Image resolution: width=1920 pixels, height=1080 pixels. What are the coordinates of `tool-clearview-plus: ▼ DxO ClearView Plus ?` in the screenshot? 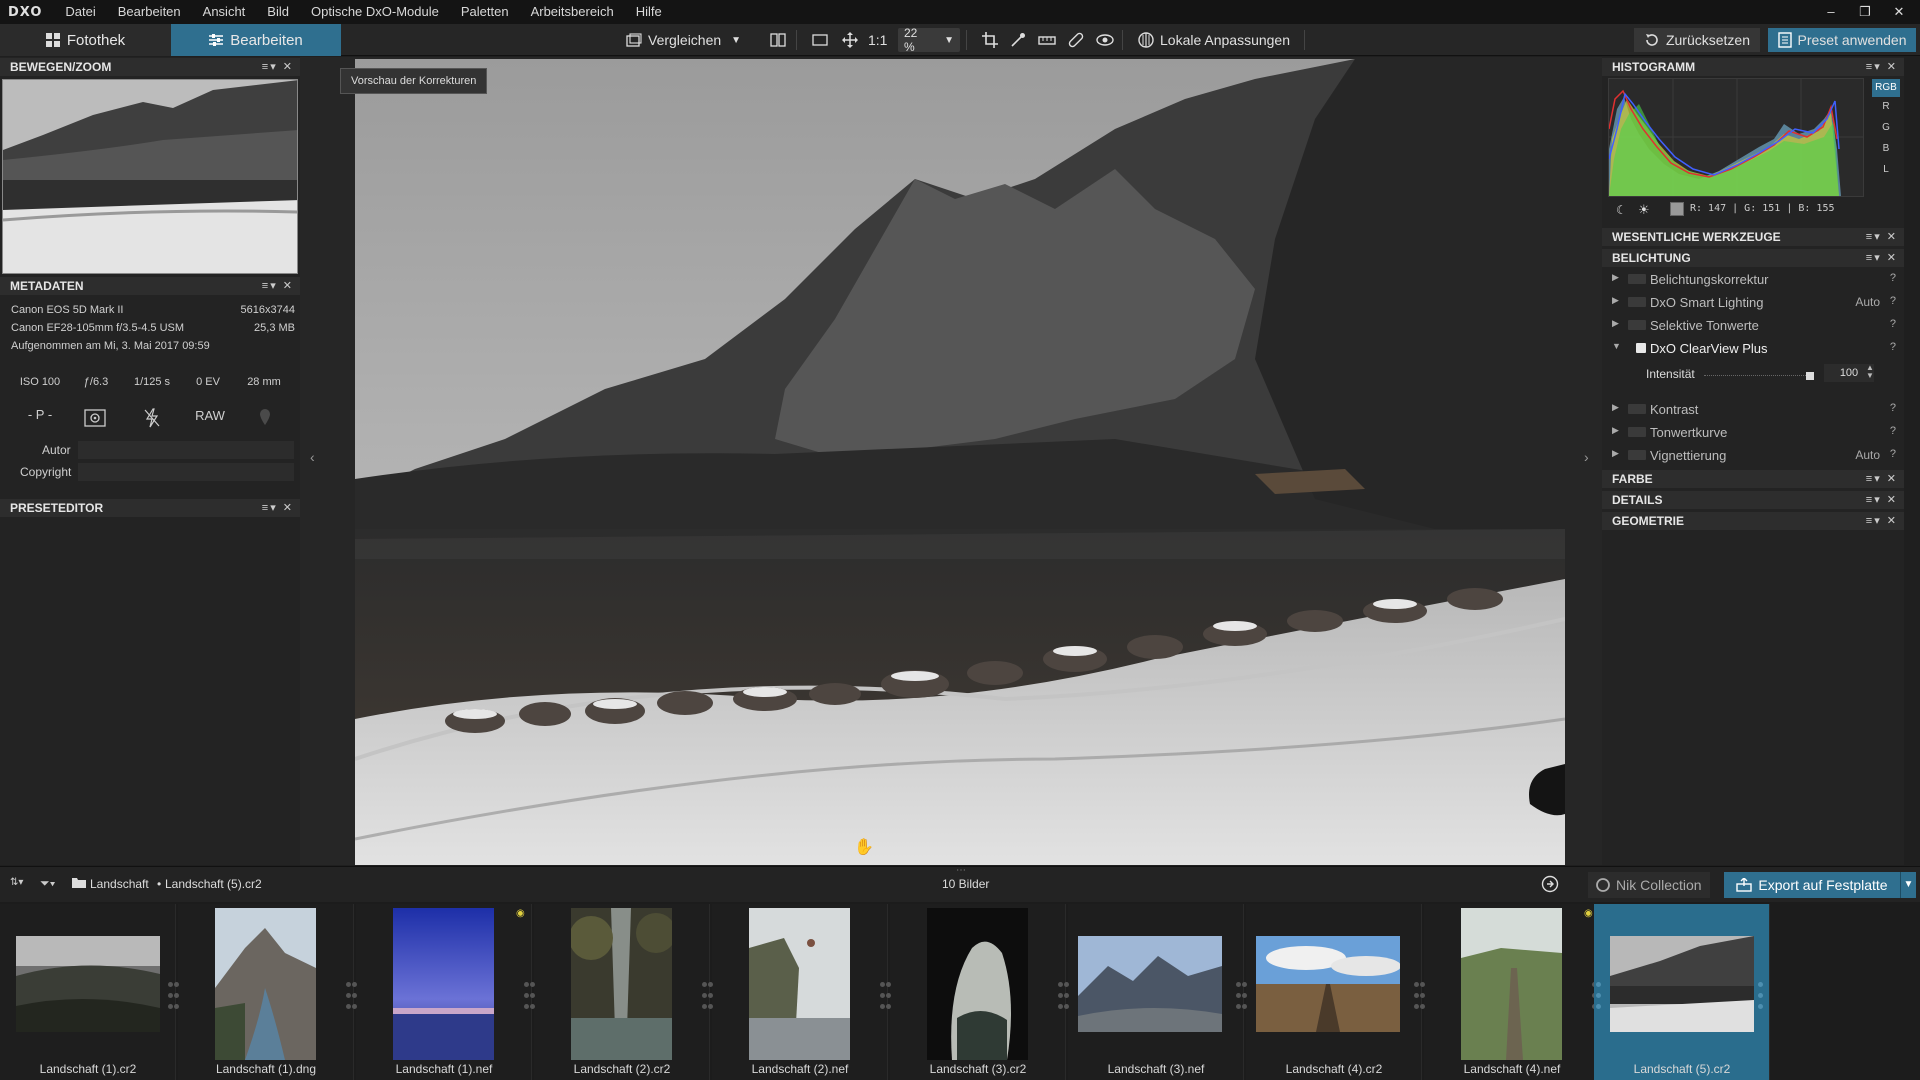 It's located at (1753, 348).